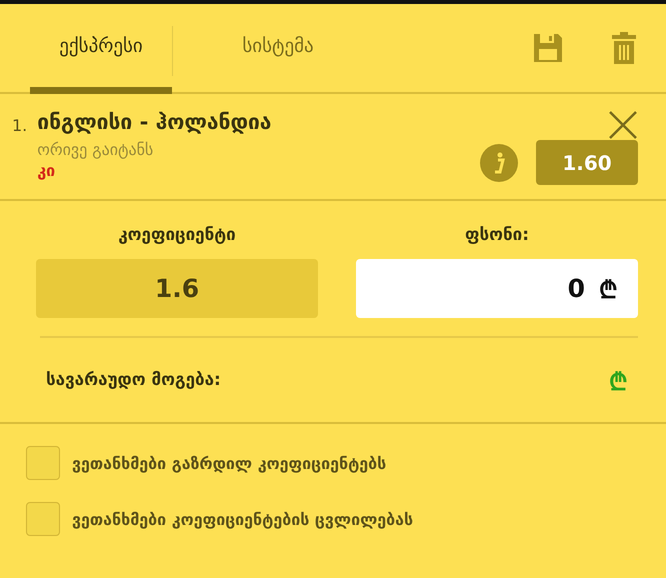 Image resolution: width=666 pixels, height=578 pixels. What do you see at coordinates (46, 170) in the screenshot?
I see `bet-pick: კი` at bounding box center [46, 170].